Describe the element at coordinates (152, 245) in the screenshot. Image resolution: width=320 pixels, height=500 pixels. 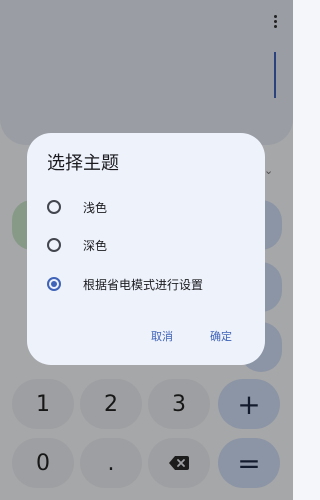
I see `option-dark: 深色` at that location.